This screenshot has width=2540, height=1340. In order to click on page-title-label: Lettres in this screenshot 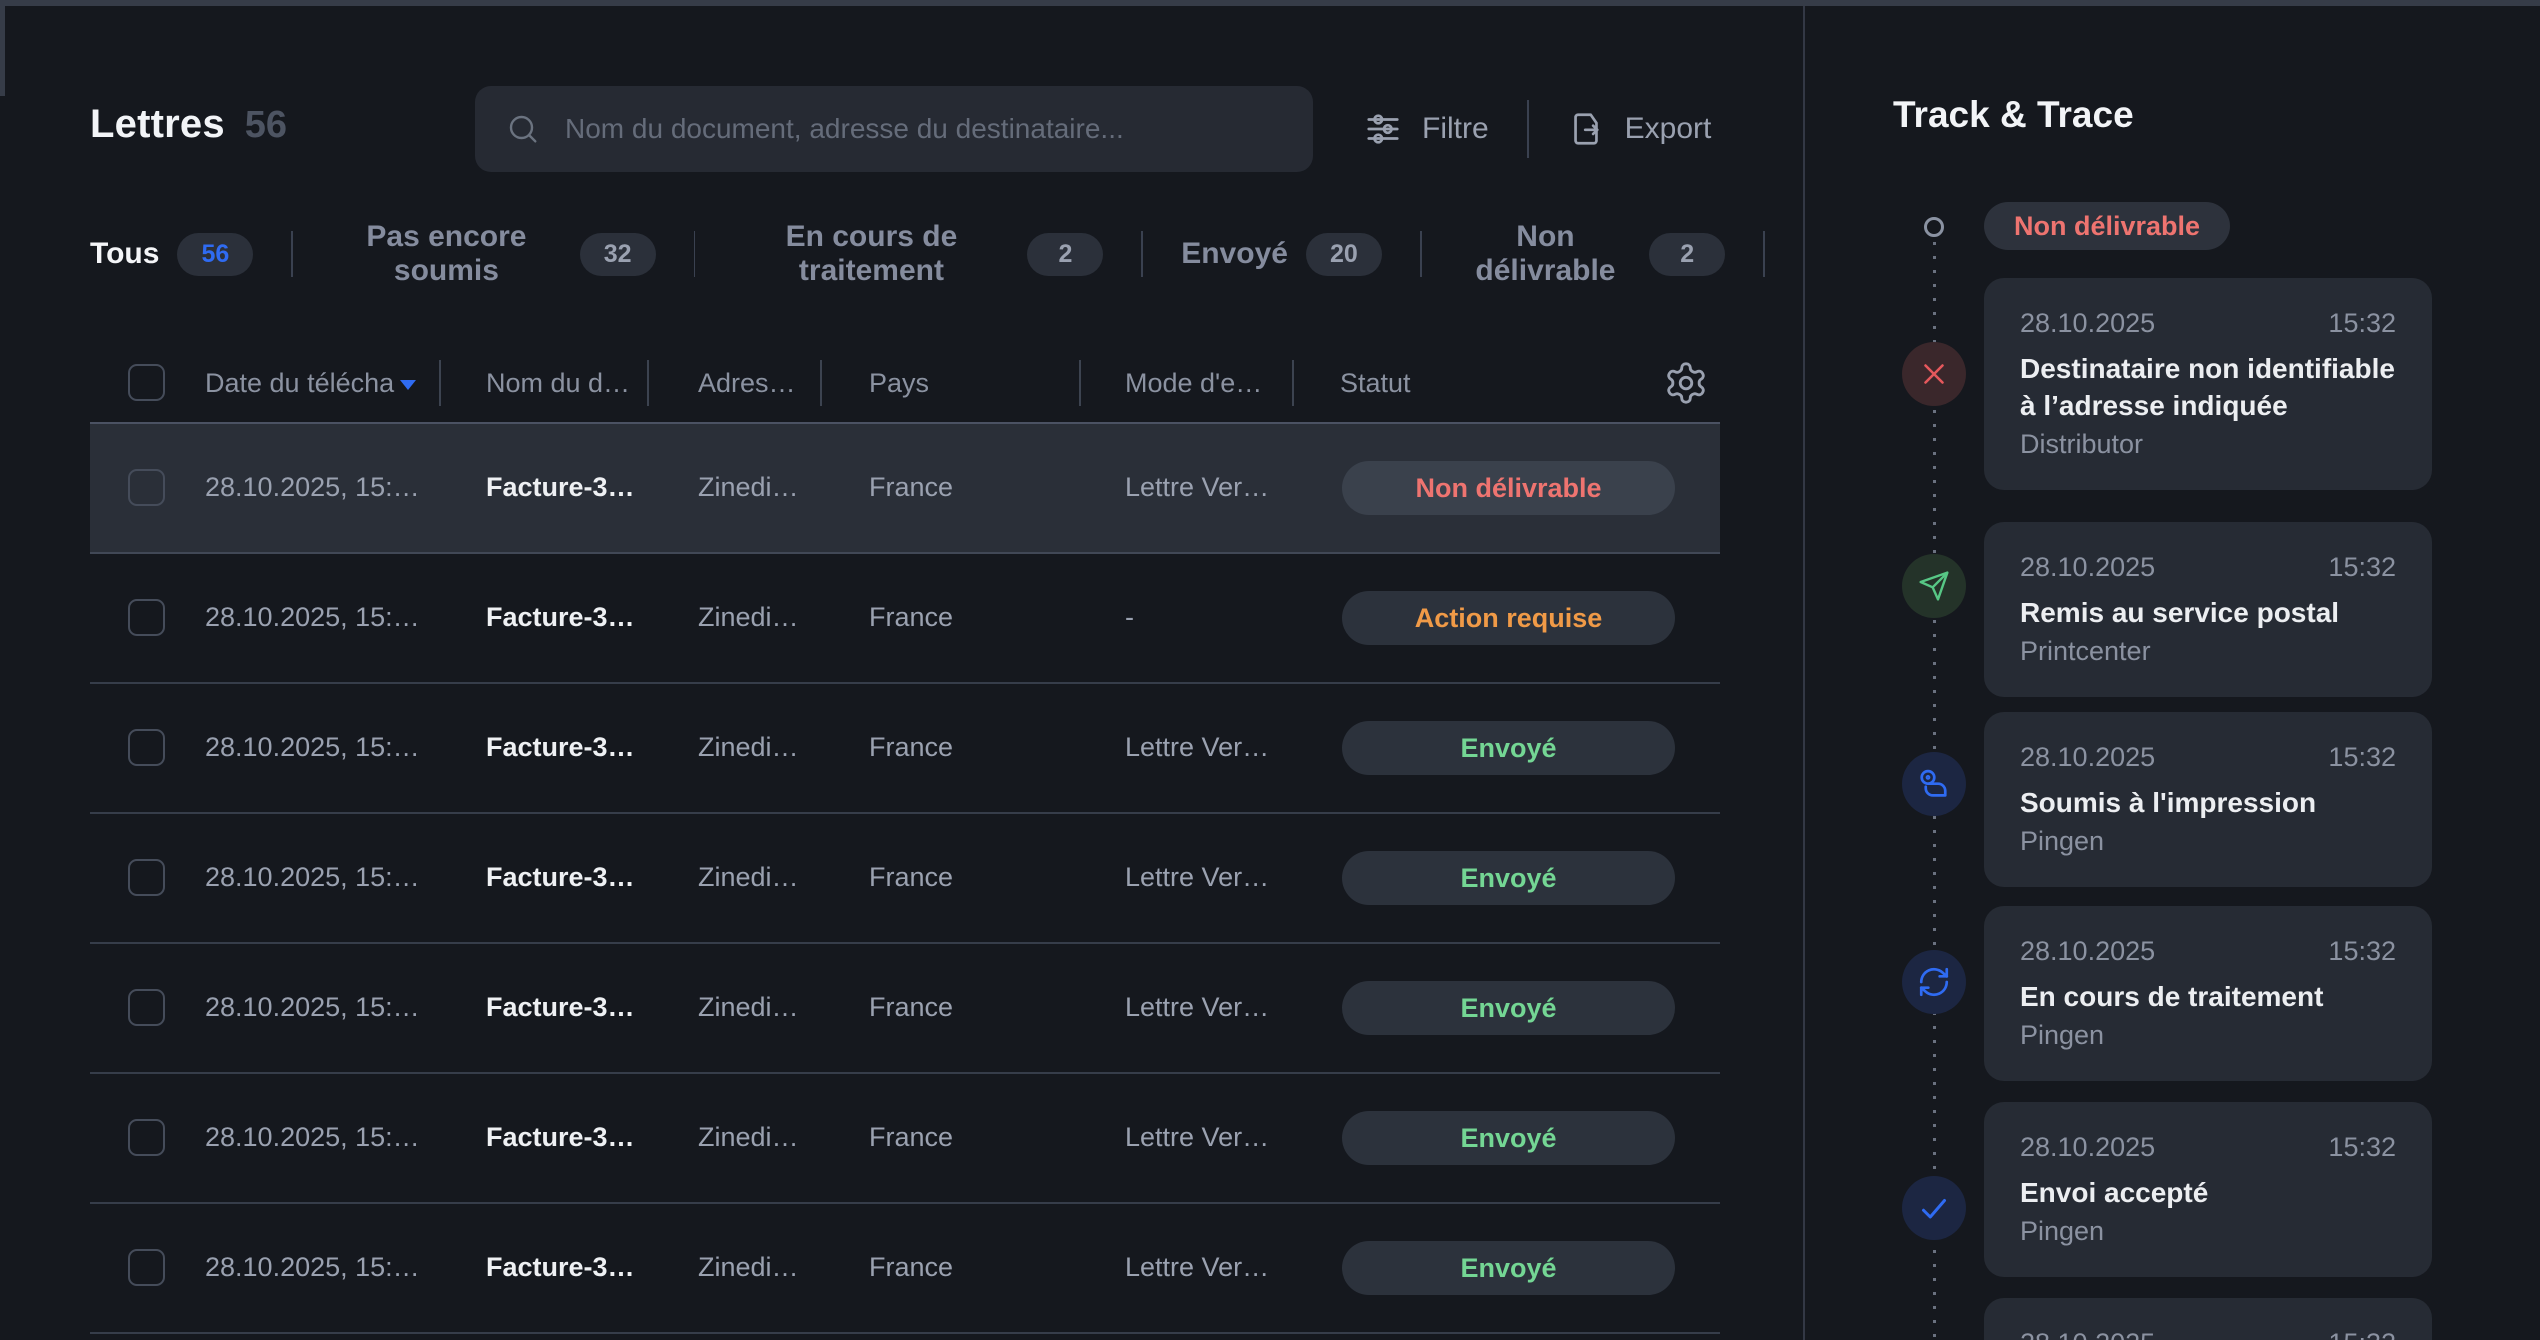, I will do `click(157, 124)`.